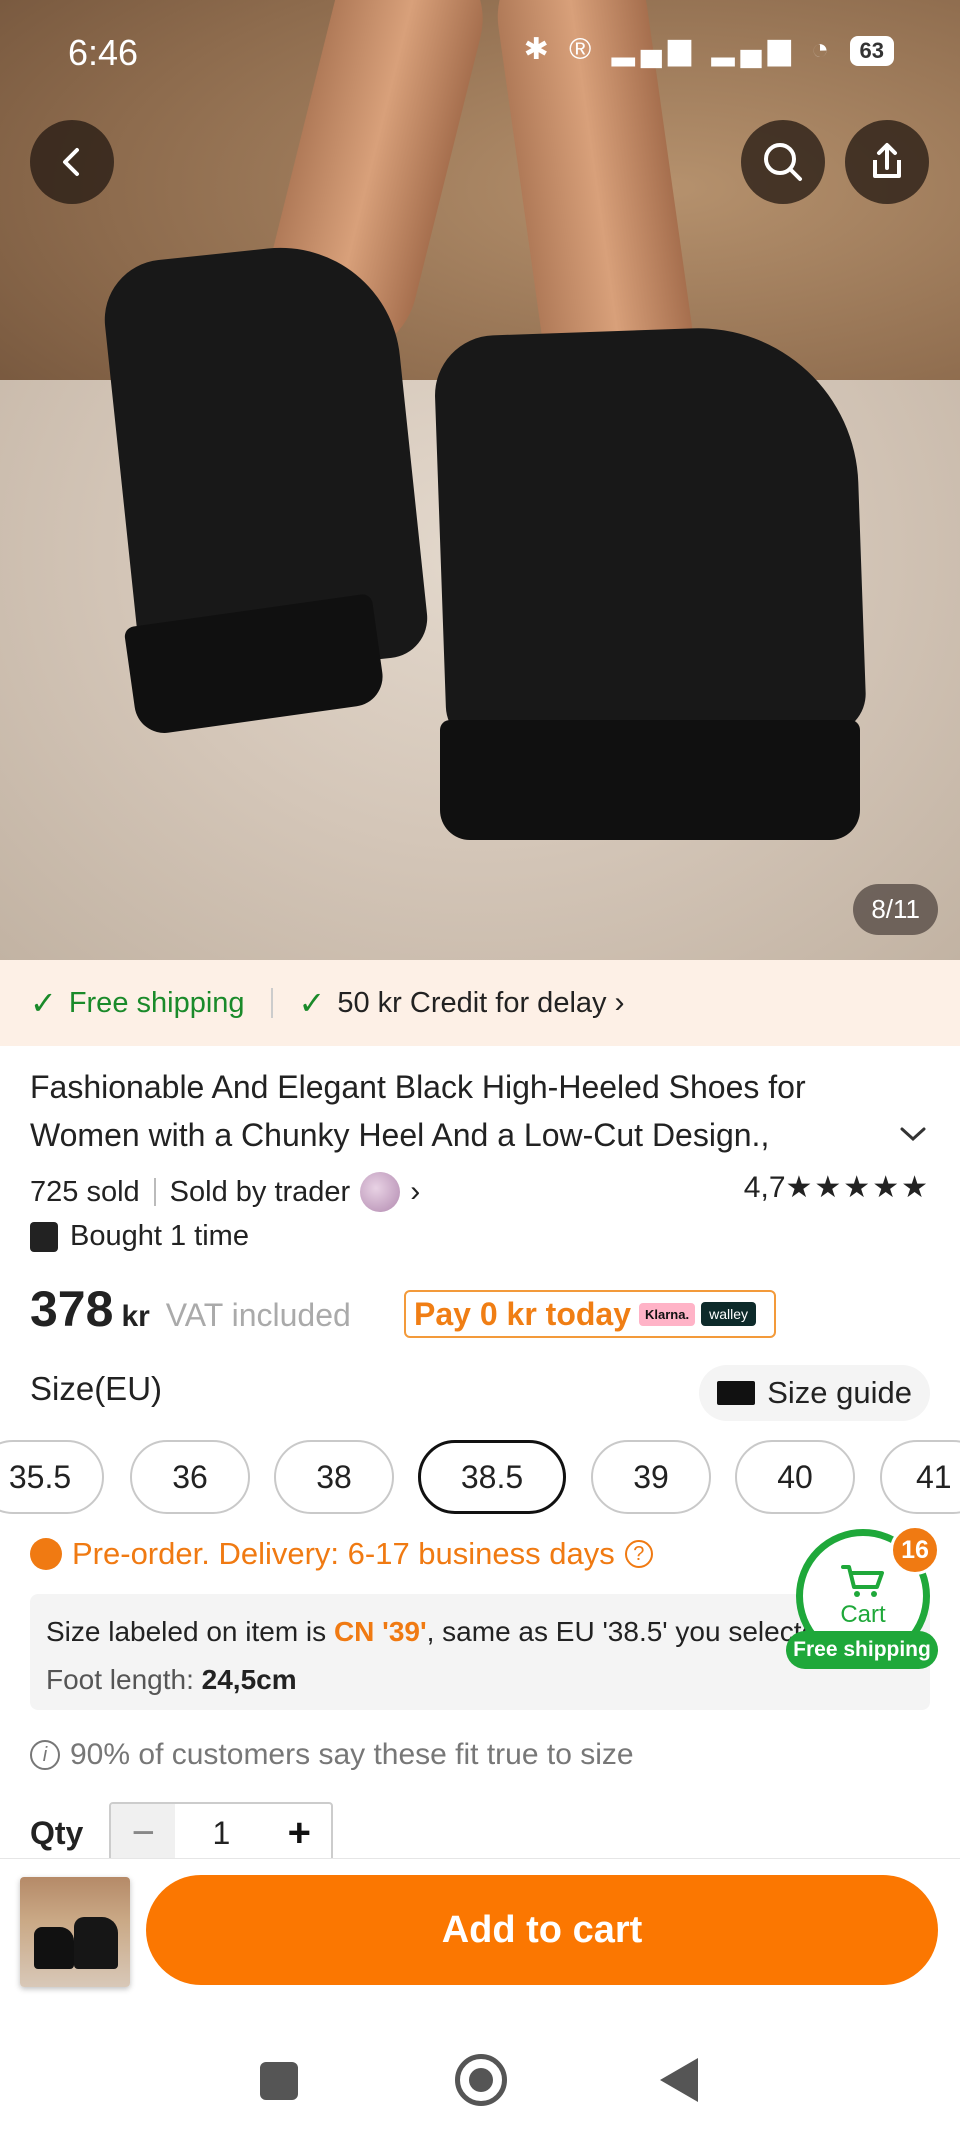 This screenshot has height=2133, width=960. I want to click on foot-length-label: Foot length:, so click(124, 1679).